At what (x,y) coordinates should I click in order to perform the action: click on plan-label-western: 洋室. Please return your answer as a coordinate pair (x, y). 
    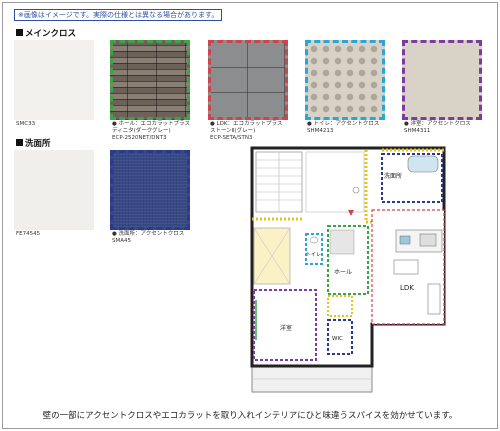
    Looking at the image, I should click on (286, 328).